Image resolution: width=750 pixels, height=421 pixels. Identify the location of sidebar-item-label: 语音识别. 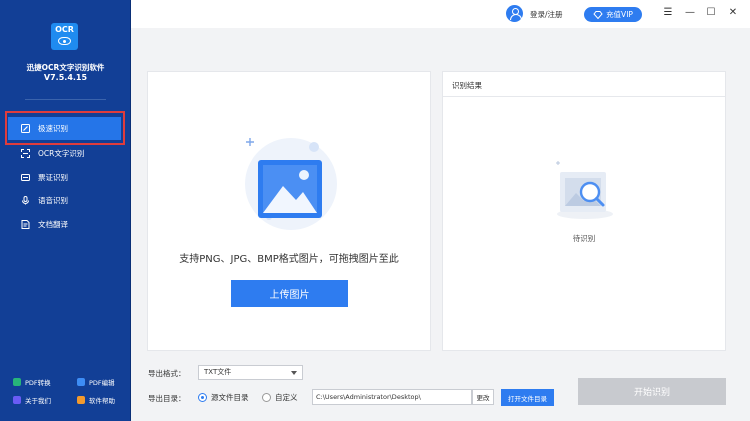
(53, 200).